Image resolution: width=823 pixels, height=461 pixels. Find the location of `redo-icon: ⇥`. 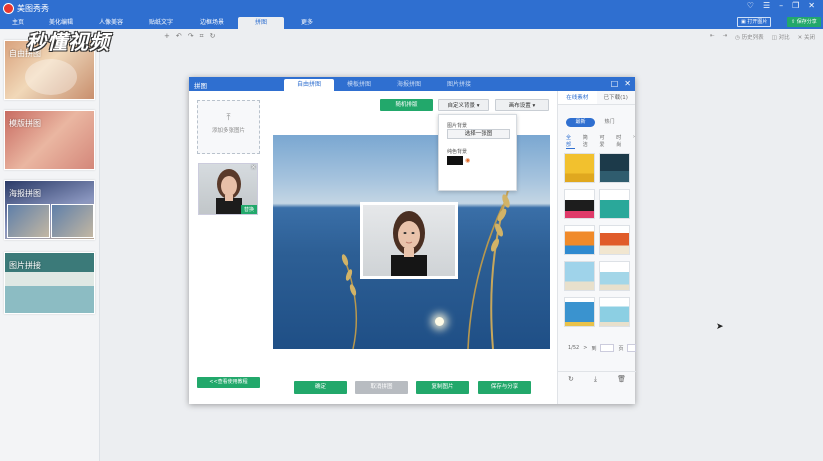

redo-icon: ⇥ is located at coordinates (724, 37).